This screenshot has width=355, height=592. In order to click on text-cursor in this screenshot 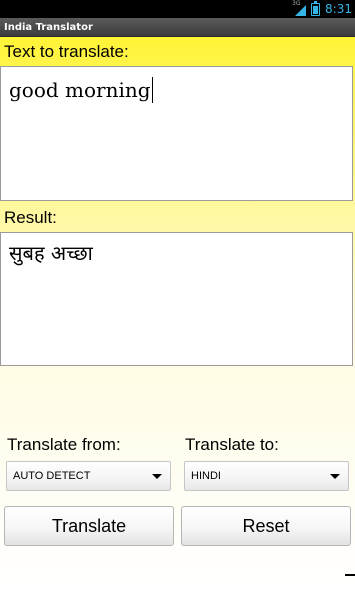, I will do `click(152, 90)`.